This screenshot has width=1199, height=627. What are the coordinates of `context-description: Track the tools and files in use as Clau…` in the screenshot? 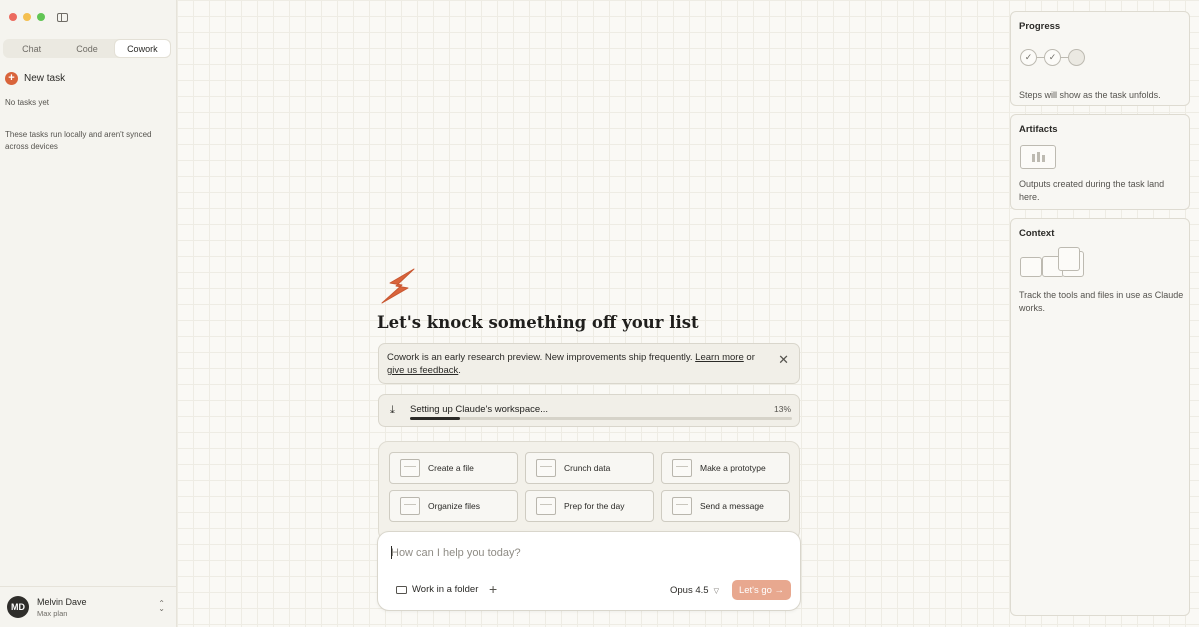 It's located at (1101, 301).